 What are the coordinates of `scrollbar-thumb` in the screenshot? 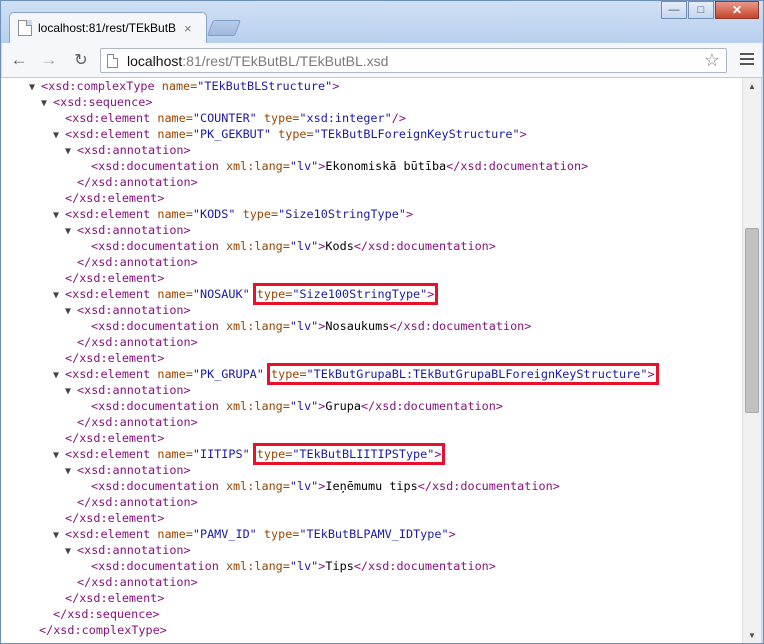 It's located at (752, 320).